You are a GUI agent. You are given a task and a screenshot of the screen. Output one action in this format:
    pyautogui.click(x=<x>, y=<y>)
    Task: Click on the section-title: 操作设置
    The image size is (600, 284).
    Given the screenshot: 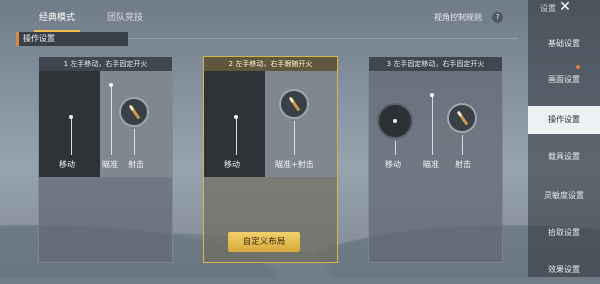 What is the action you would take?
    pyautogui.click(x=39, y=38)
    